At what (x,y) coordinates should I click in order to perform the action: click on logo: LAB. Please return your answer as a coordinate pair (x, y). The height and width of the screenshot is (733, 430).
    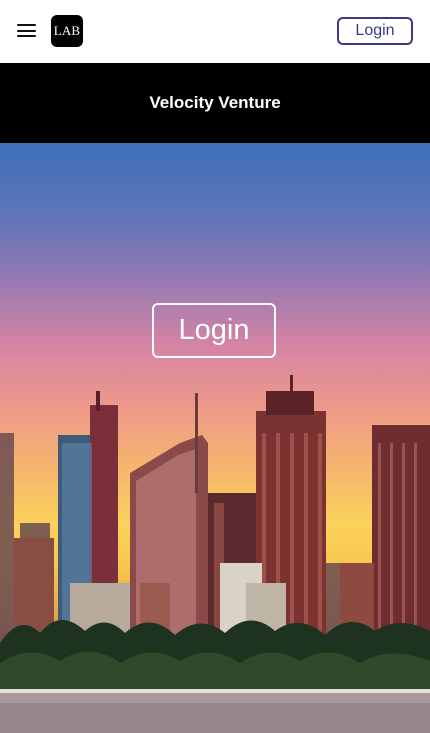
    Looking at the image, I should click on (67, 31).